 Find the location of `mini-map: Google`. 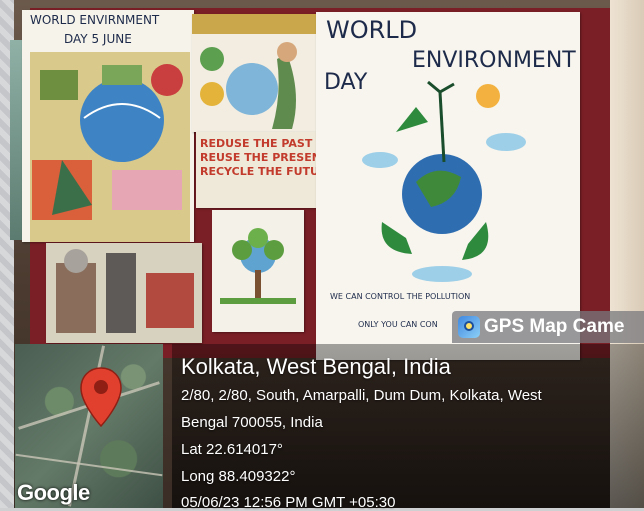

mini-map: Google is located at coordinates (89, 426).